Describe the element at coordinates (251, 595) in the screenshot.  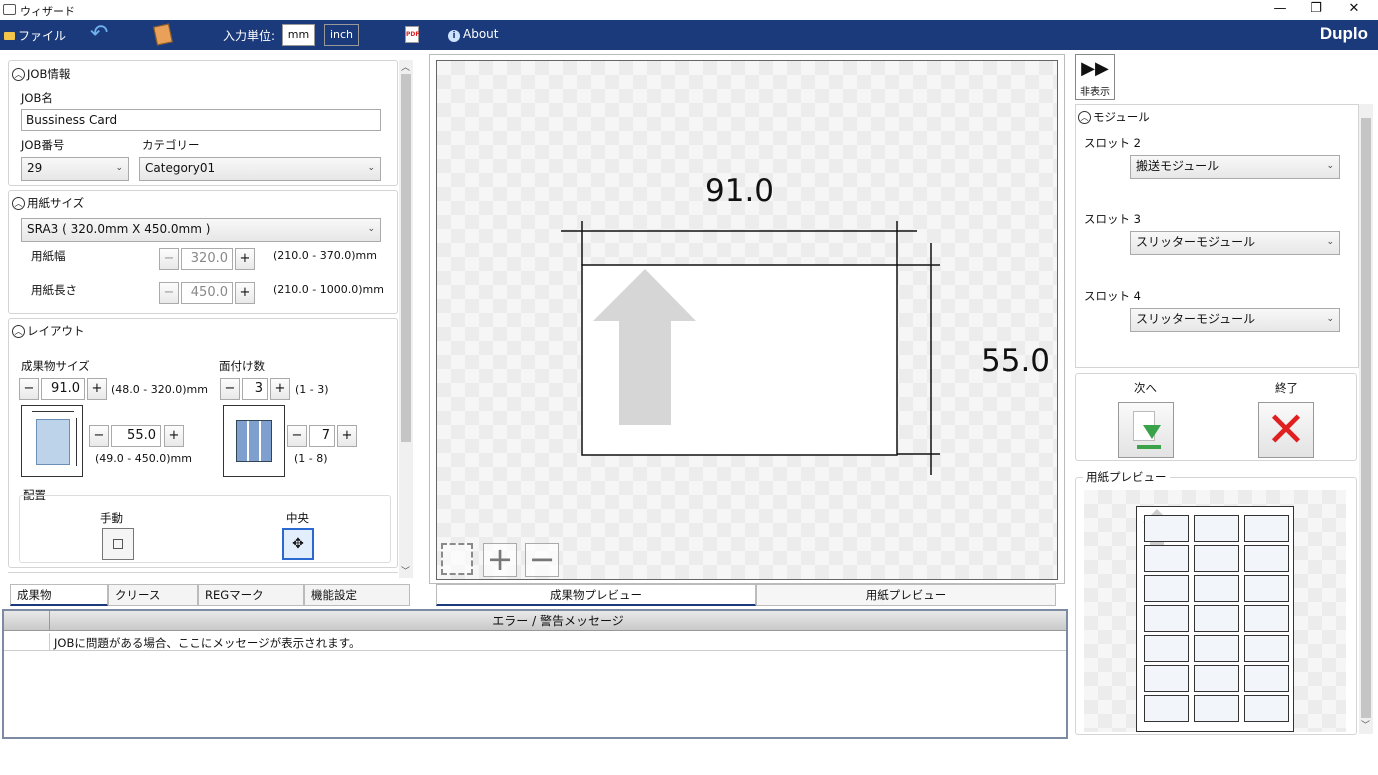
I see `tab-reg-mark: REGマーク` at that location.